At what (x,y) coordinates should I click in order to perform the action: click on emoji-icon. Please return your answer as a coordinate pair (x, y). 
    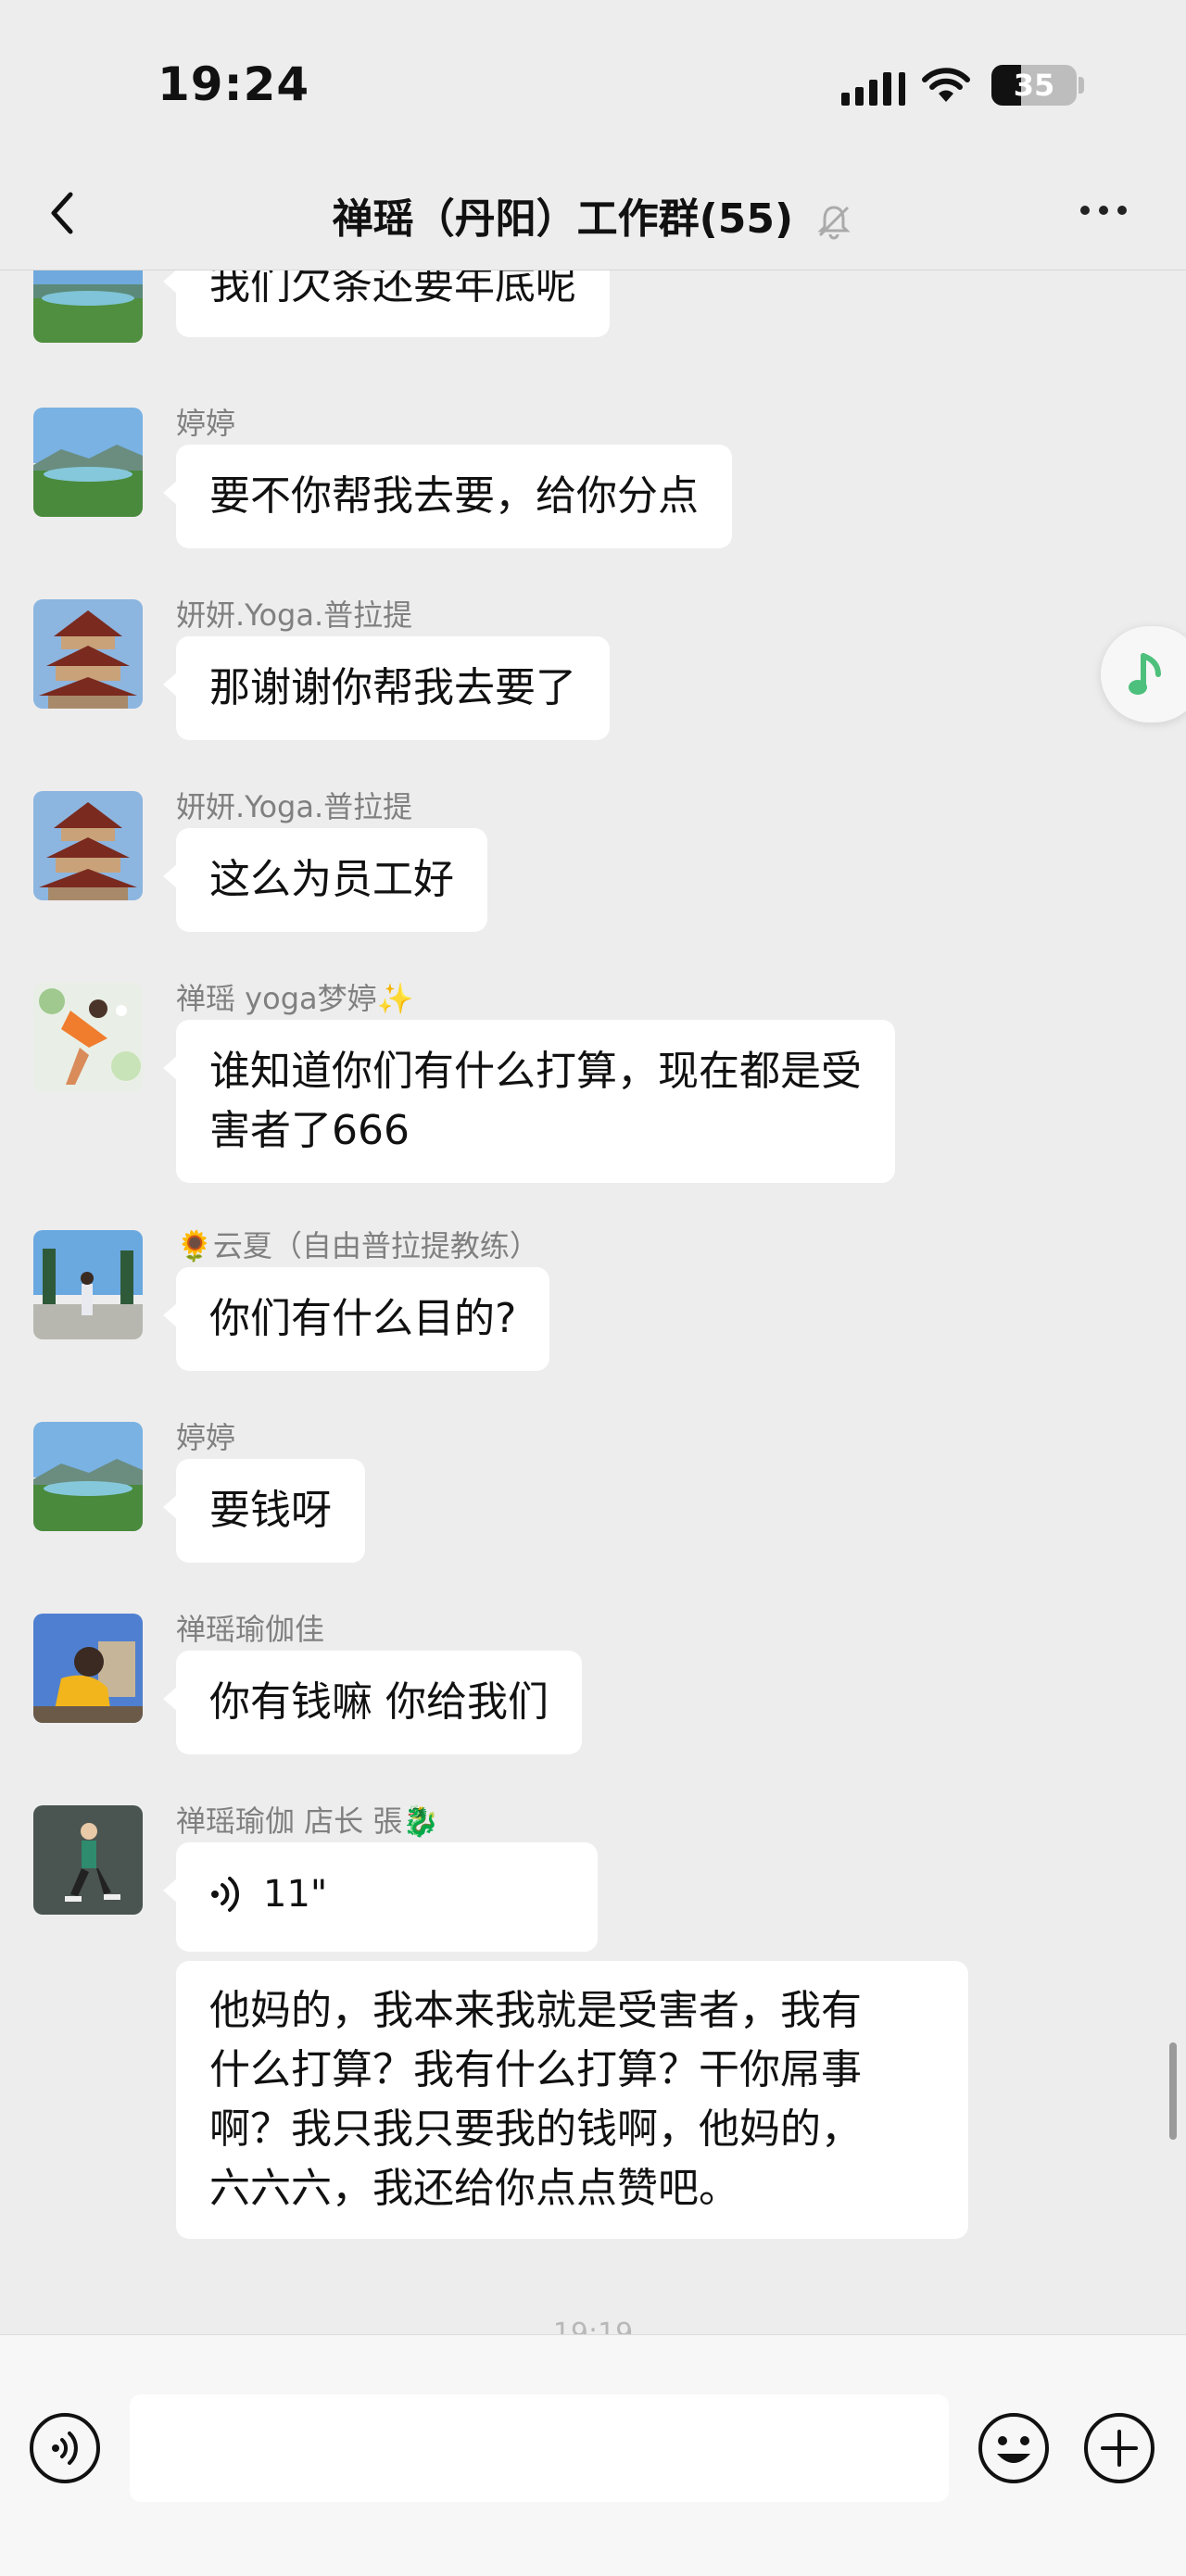
    Looking at the image, I should click on (1014, 2448).